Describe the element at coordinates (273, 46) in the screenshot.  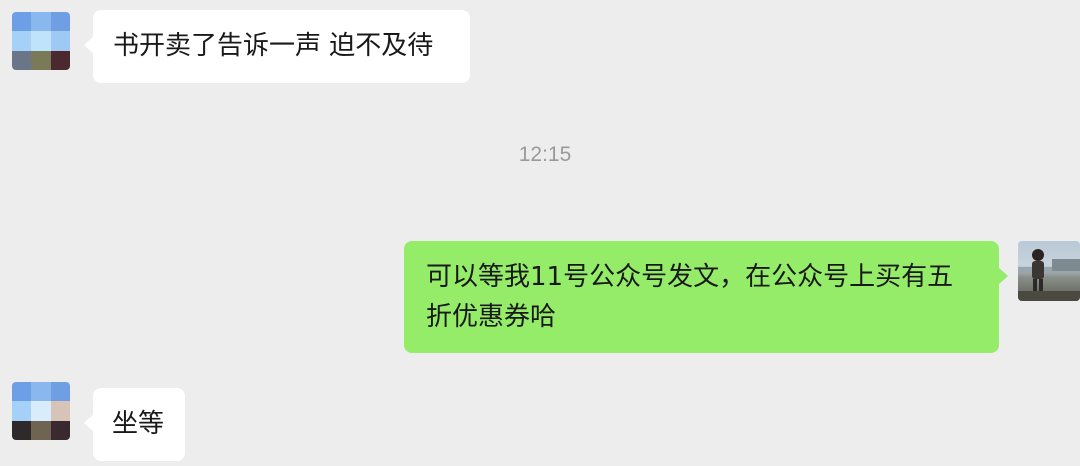
I see `message-text: 书开卖了告诉一声 迫不及待` at that location.